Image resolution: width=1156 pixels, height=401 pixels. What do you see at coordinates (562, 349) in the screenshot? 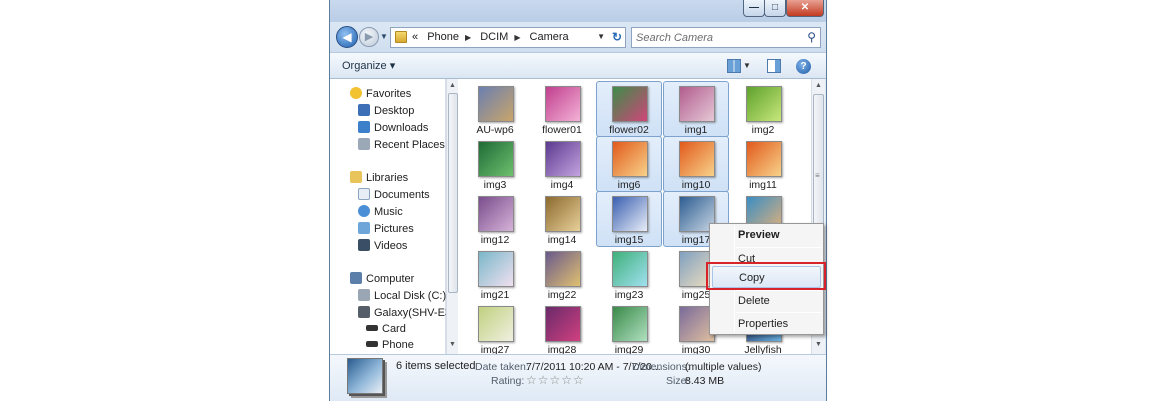
I see `file-name: img28` at bounding box center [562, 349].